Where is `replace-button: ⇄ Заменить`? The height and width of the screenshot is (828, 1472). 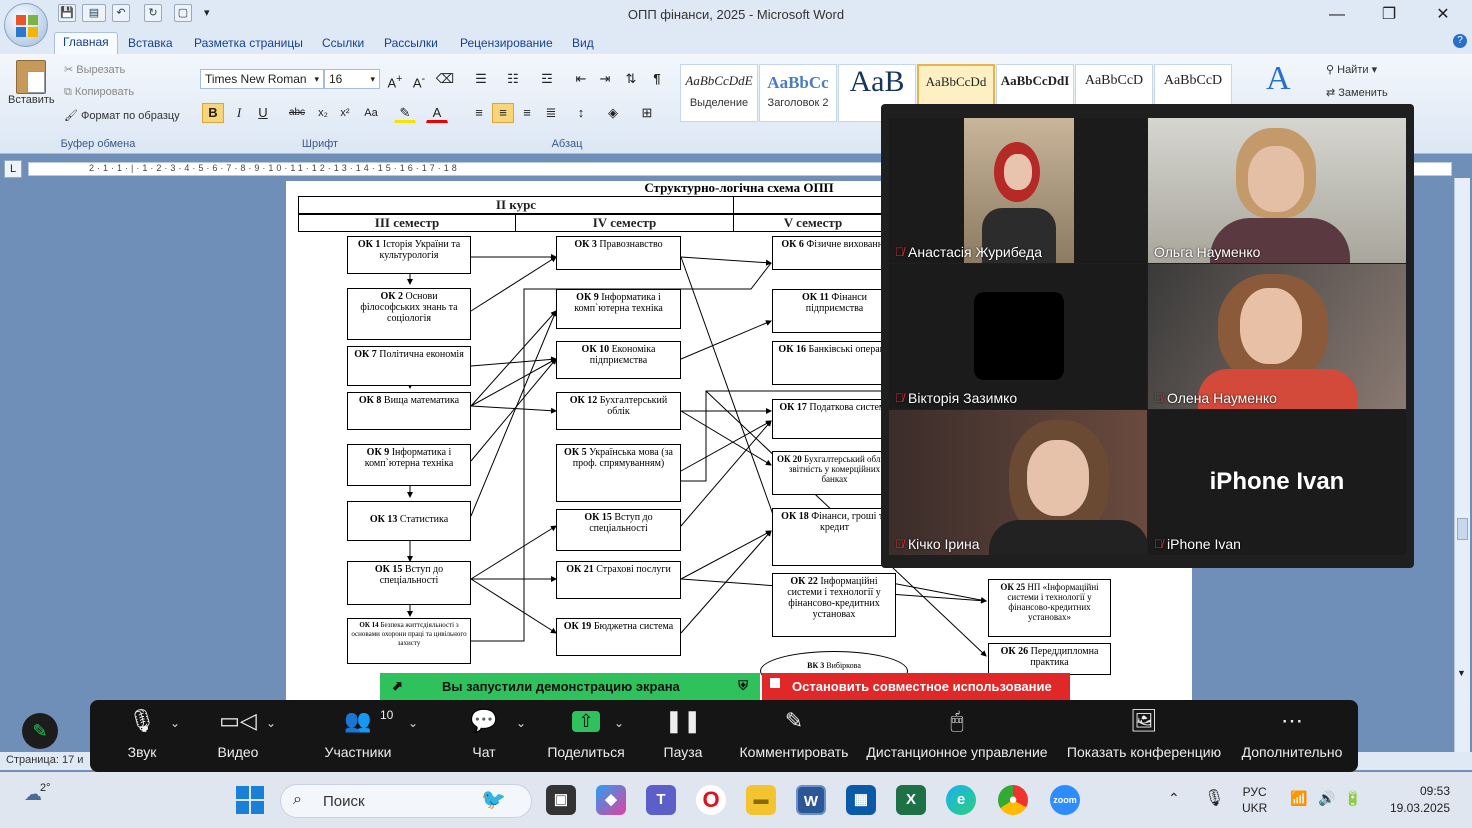
replace-button: ⇄ Заменить is located at coordinates (1357, 92).